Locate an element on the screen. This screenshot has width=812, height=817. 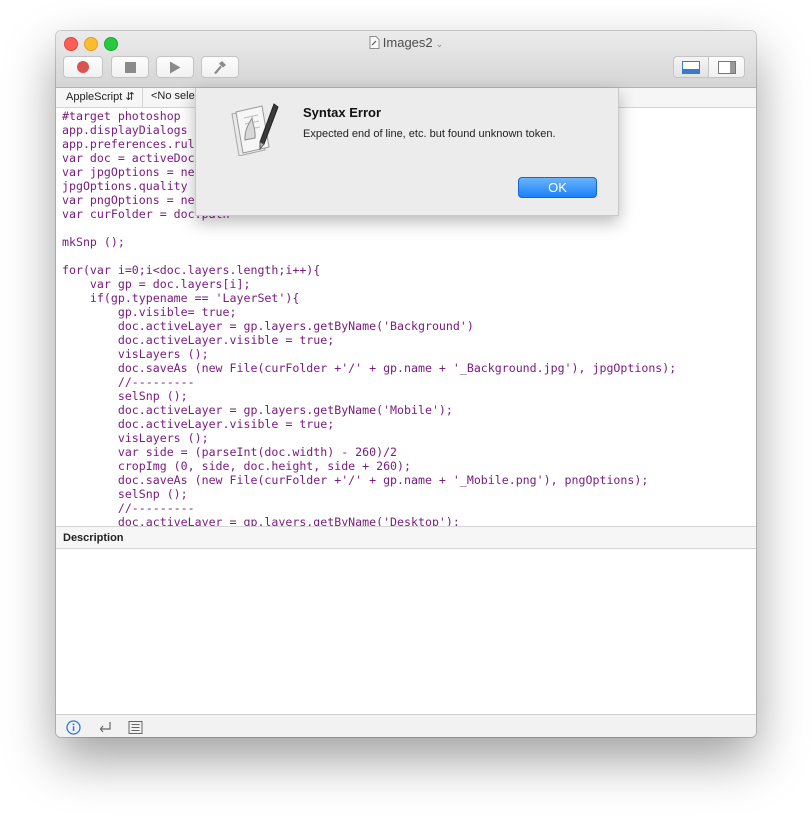
code-line: for(var i=0;i<doc.layers.length;i++){ is located at coordinates (369, 270).